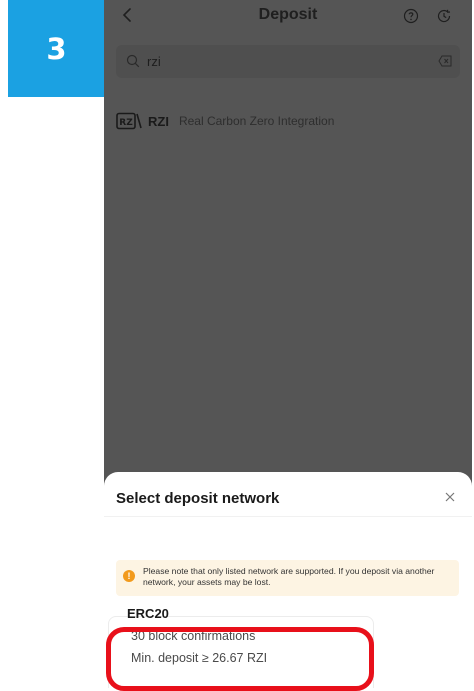 The width and height of the screenshot is (474, 691). Describe the element at coordinates (56, 48) in the screenshot. I see `step-number-badge: 3` at that location.